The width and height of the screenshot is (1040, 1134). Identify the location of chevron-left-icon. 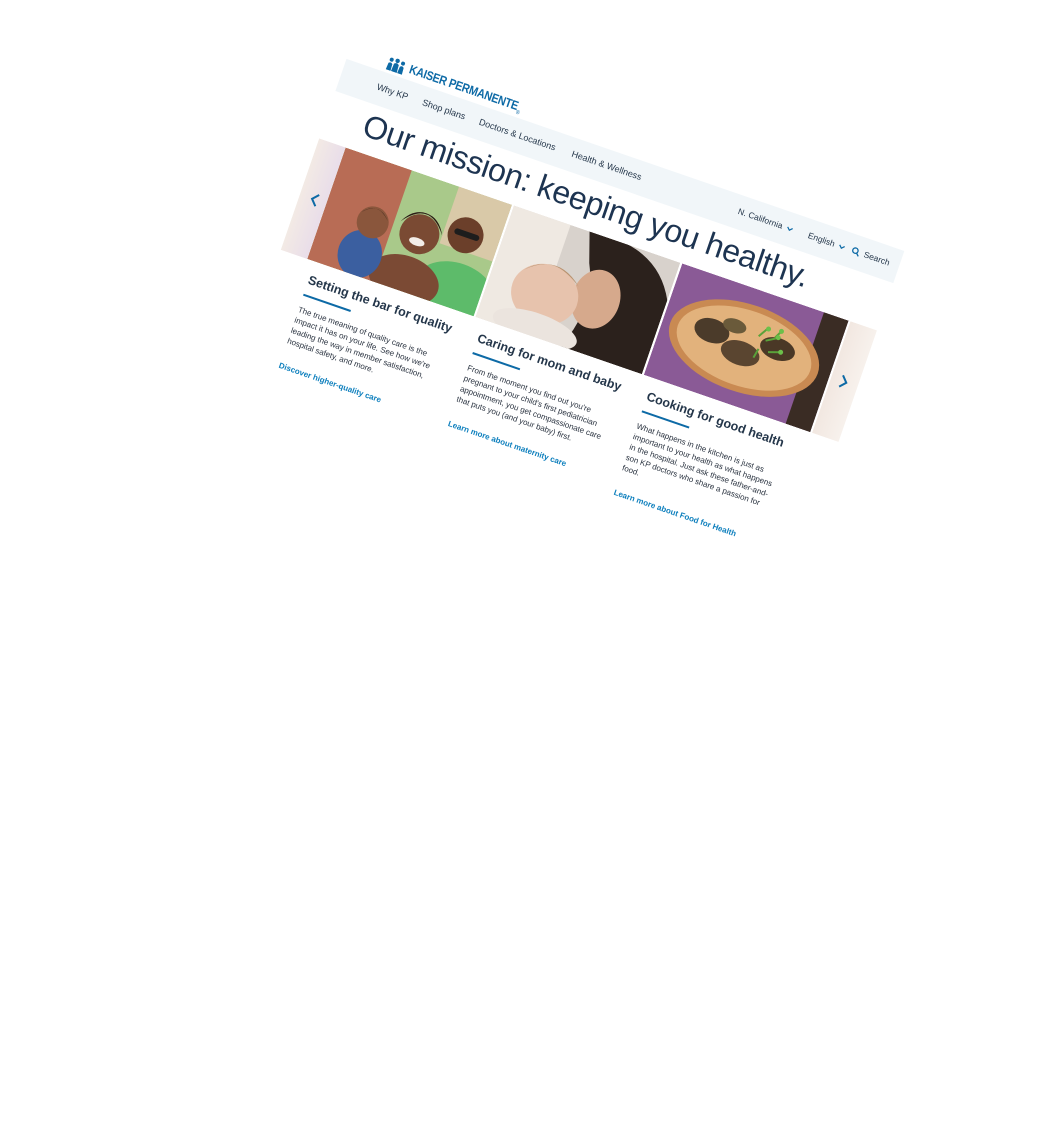
(315, 200).